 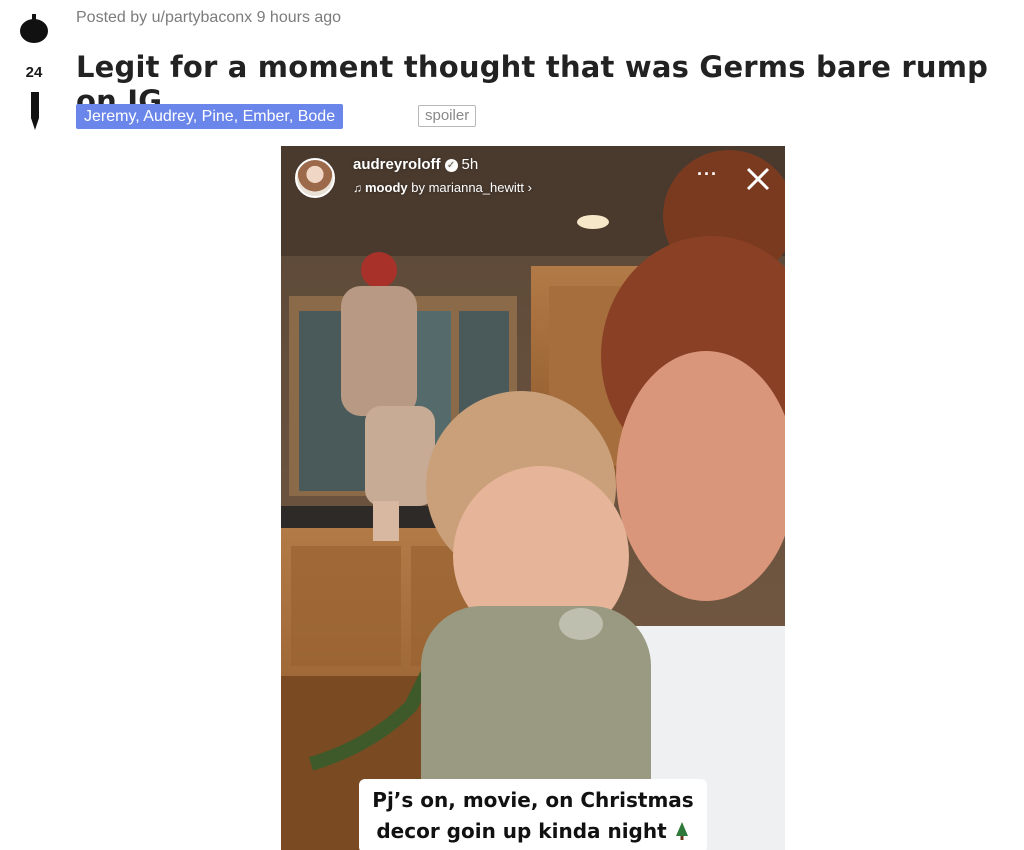 I want to click on verified-icon: ✓, so click(x=451, y=165).